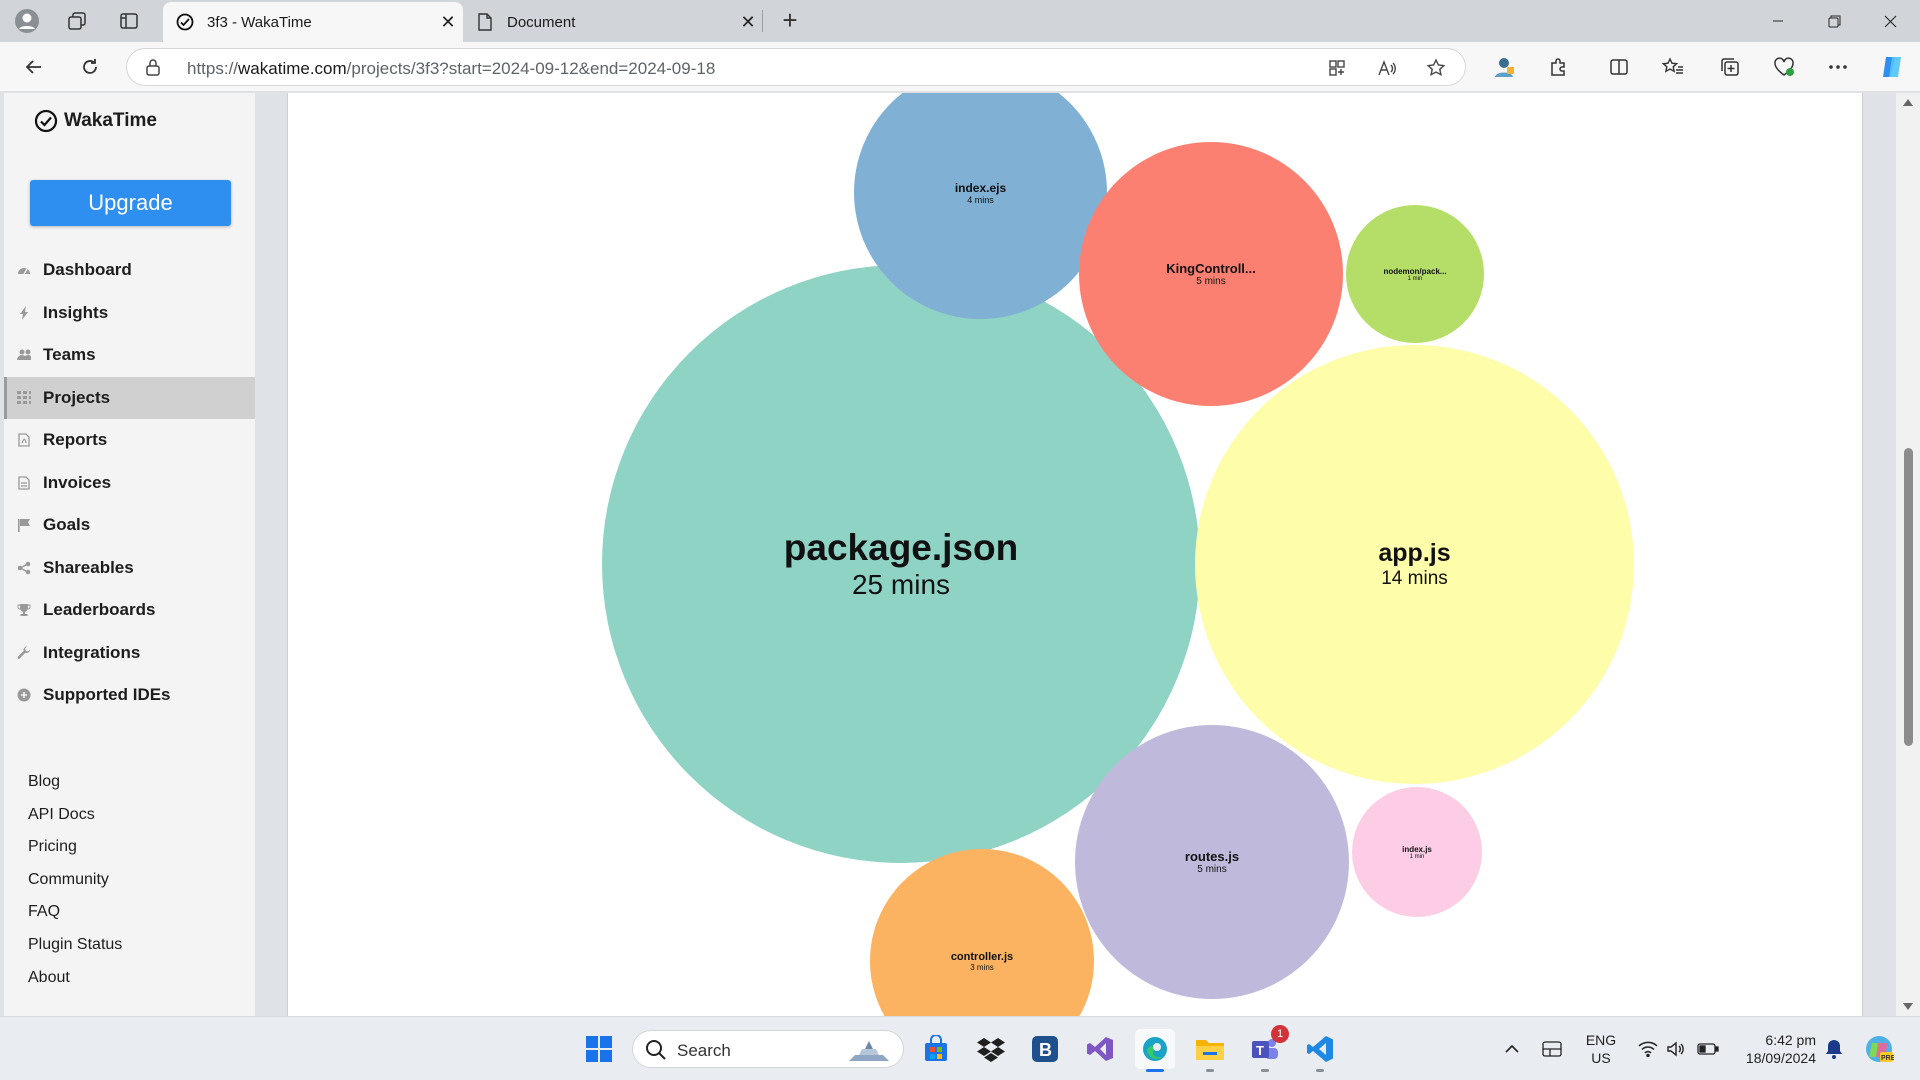 The width and height of the screenshot is (1920, 1080). What do you see at coordinates (77, 21) in the screenshot?
I see `workspaces-icon` at bounding box center [77, 21].